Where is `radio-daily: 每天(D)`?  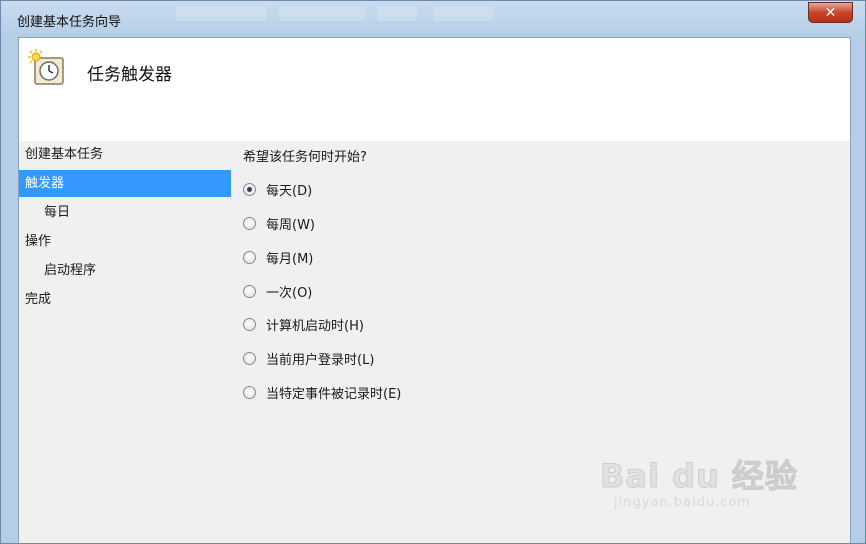 radio-daily: 每天(D) is located at coordinates (277, 189).